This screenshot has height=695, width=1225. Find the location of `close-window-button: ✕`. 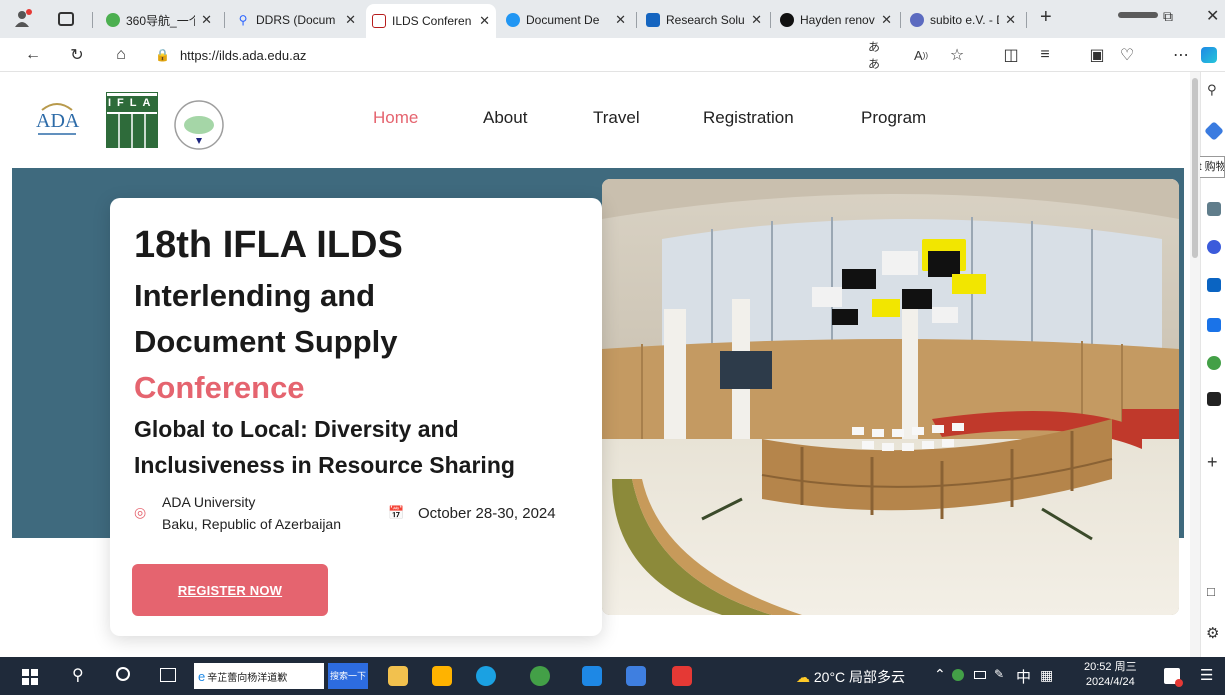

close-window-button: ✕ is located at coordinates (1212, 16).